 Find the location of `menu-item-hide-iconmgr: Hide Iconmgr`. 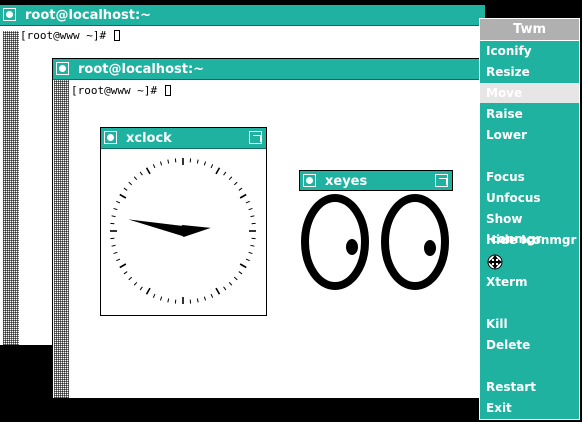

menu-item-hide-iconmgr: Hide Iconmgr is located at coordinates (529, 240).